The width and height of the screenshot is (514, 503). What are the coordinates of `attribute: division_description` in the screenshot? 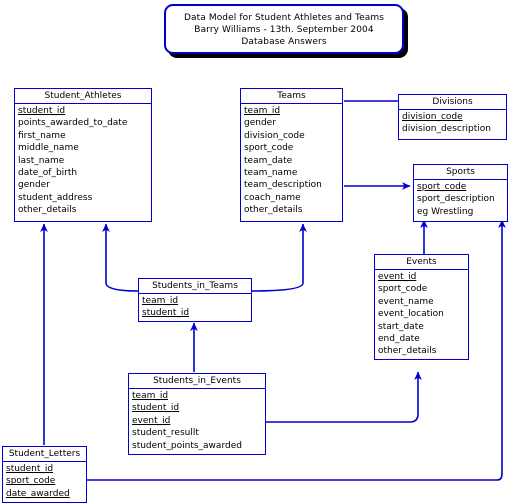 It's located at (446, 129).